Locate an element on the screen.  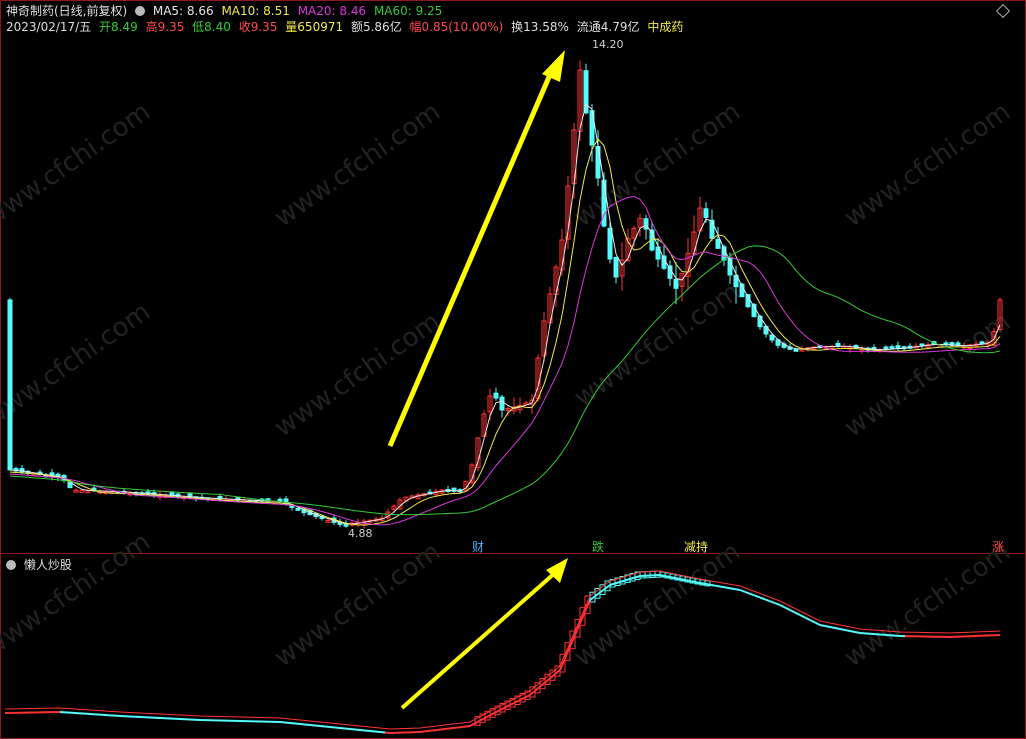
high-annotation: 14.20 is located at coordinates (608, 44).